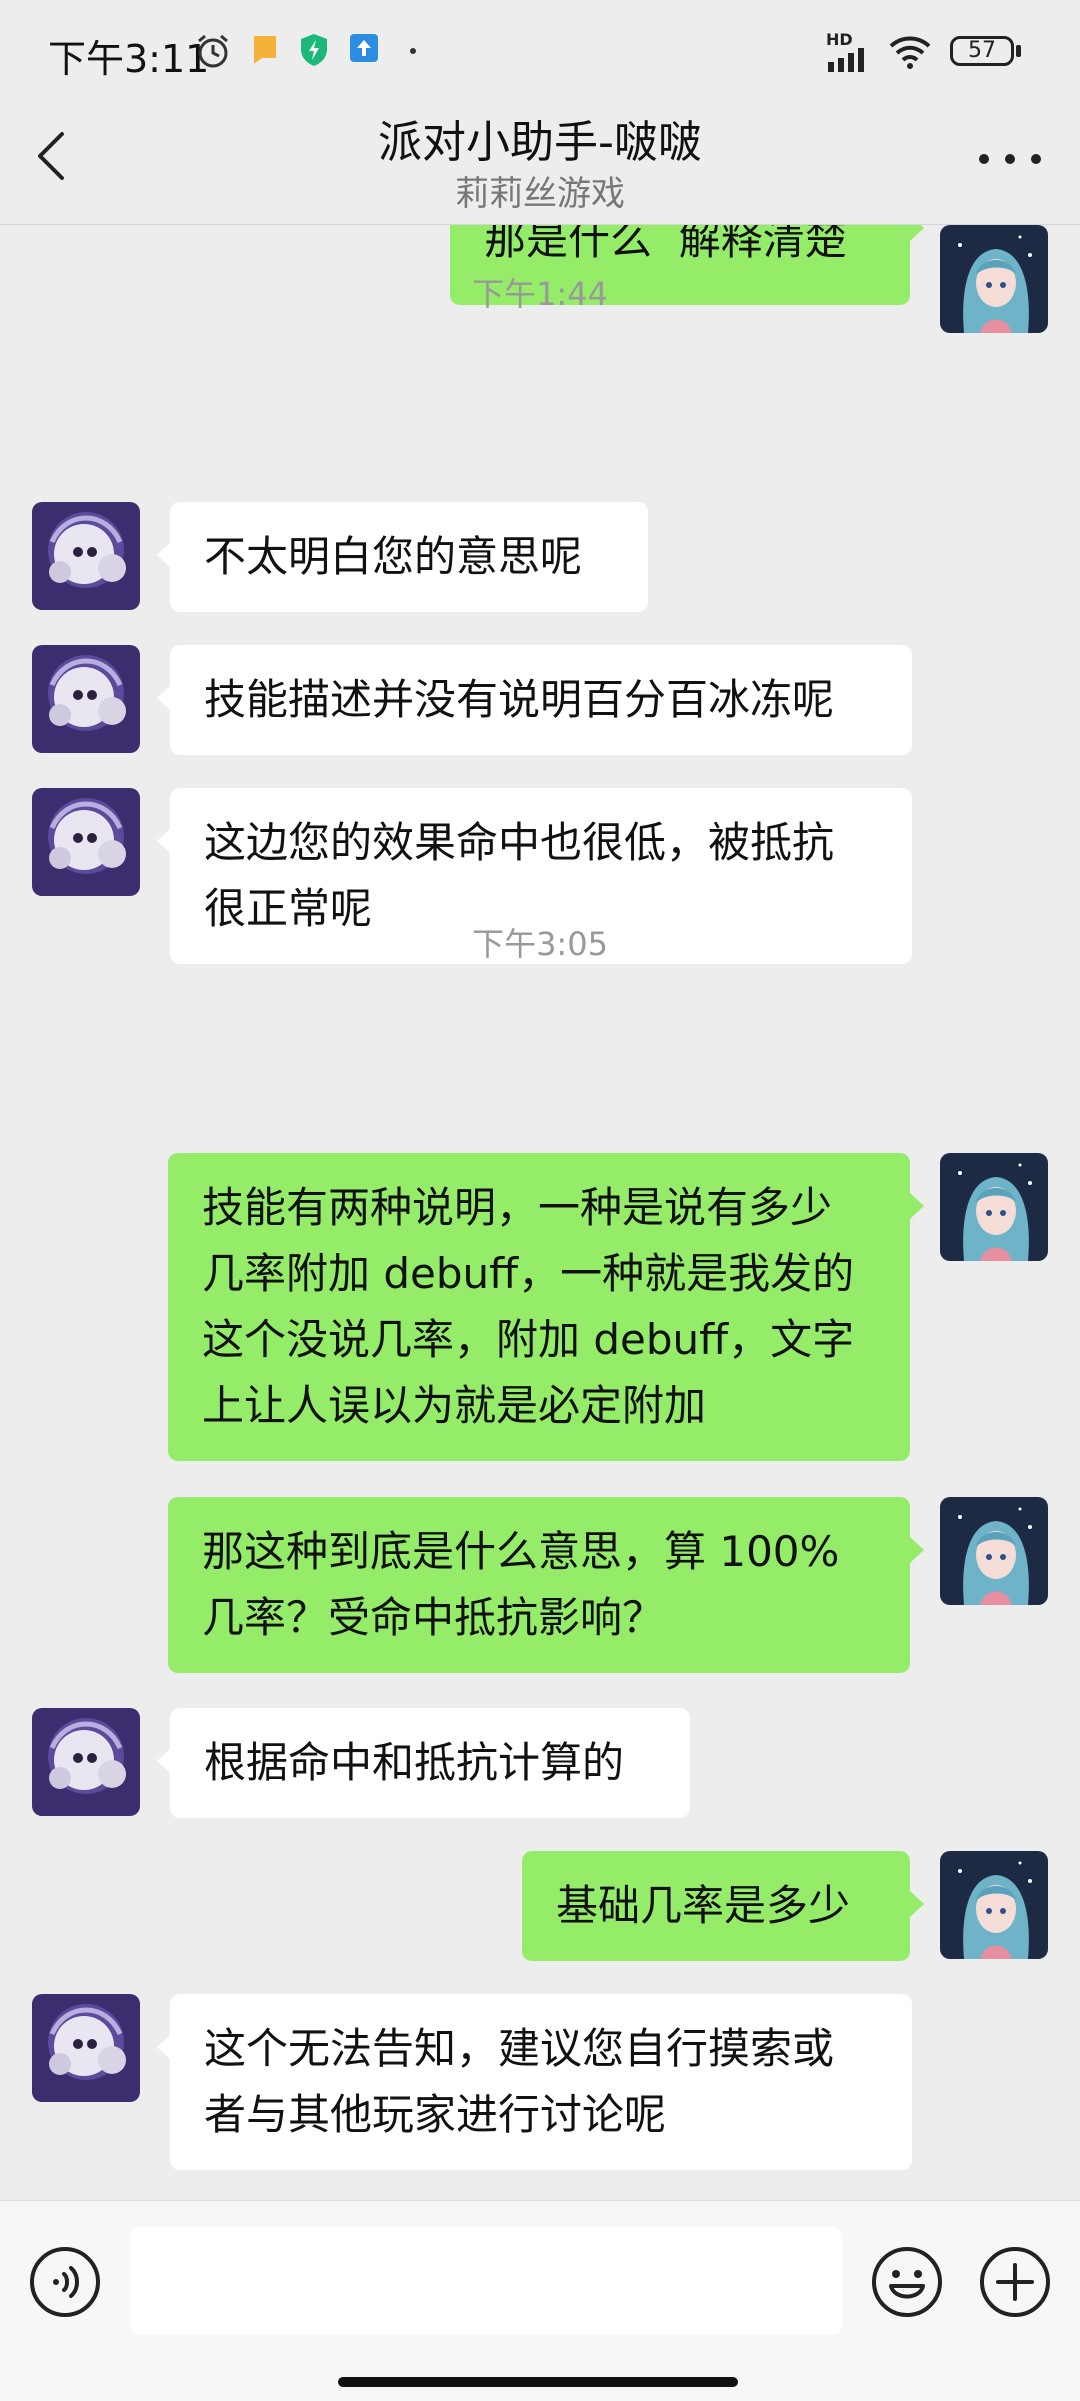 The width and height of the screenshot is (1080, 2401). I want to click on message-text-line: 上让人误以为就是必定附加, so click(454, 1405).